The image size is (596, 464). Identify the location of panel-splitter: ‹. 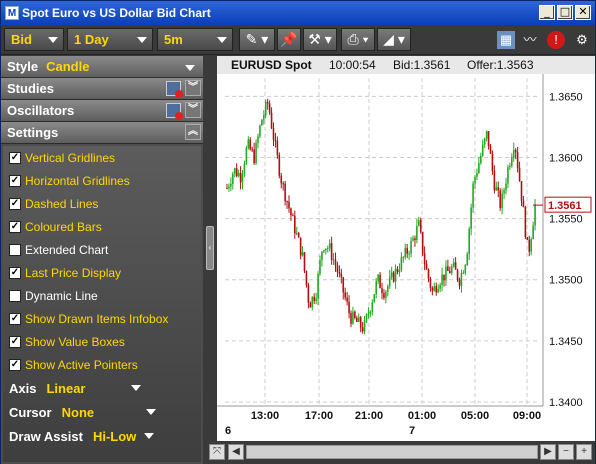
(210, 260).